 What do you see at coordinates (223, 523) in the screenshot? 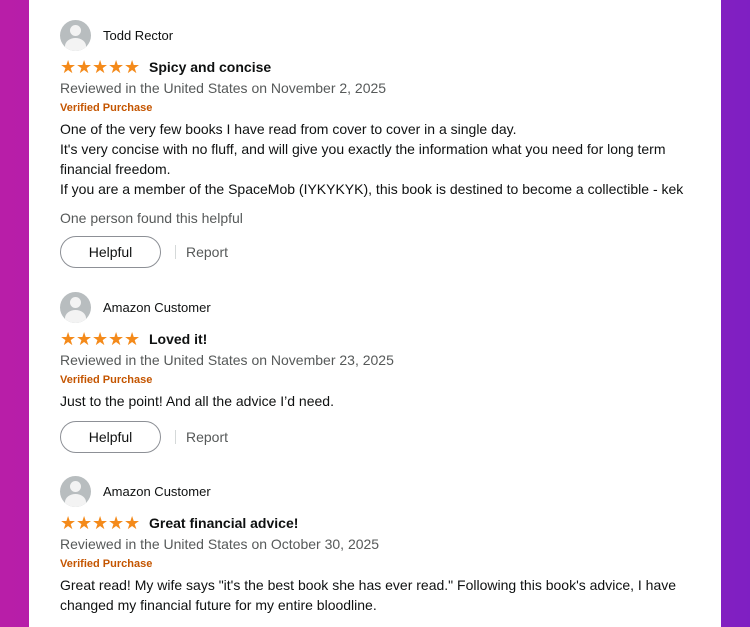
I see `review-title: Great financial advice!` at bounding box center [223, 523].